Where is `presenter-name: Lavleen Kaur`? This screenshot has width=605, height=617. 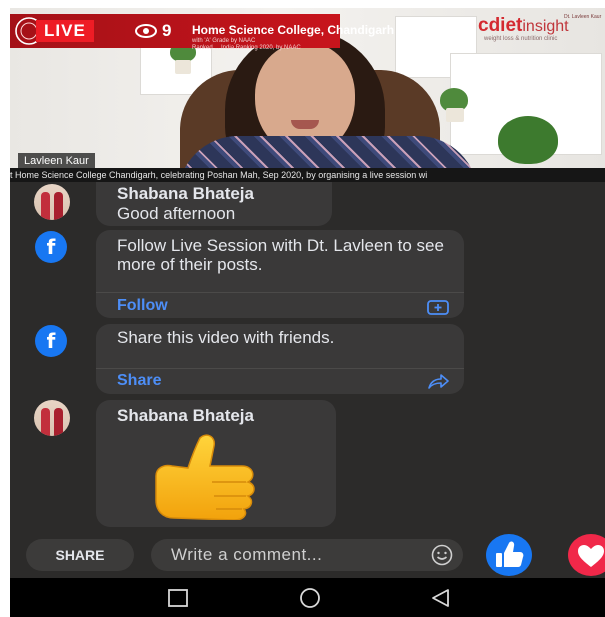
presenter-name: Lavleen Kaur is located at coordinates (56, 160).